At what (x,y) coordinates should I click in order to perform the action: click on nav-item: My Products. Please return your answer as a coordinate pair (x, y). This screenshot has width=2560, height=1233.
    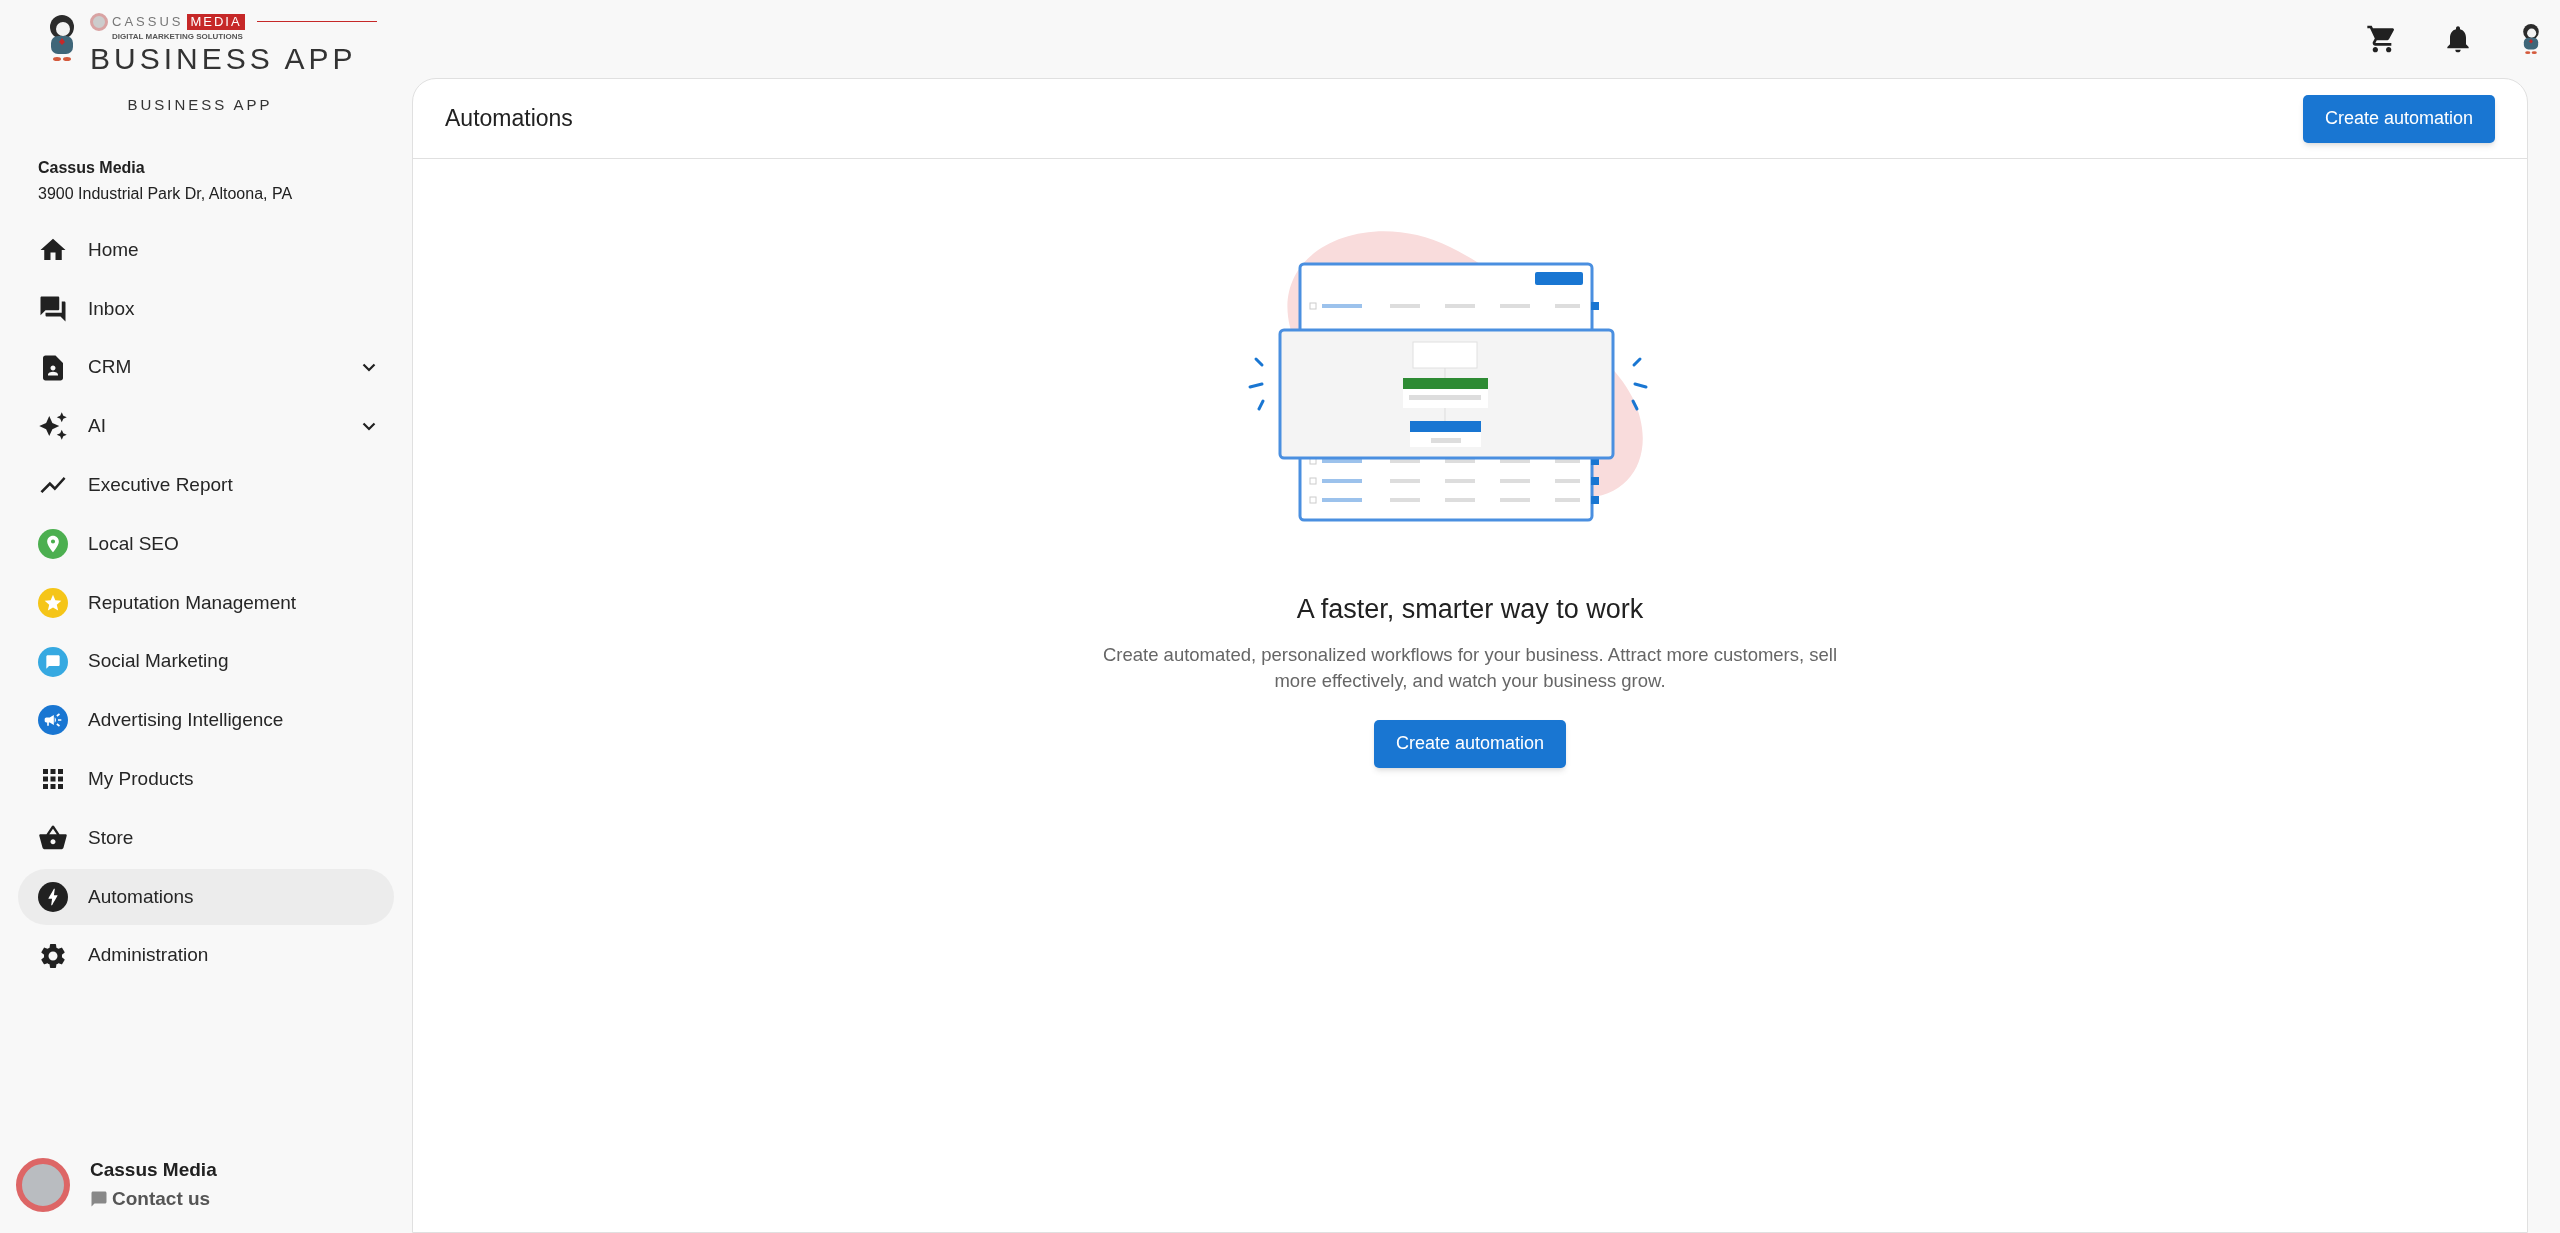
    Looking at the image, I should click on (206, 779).